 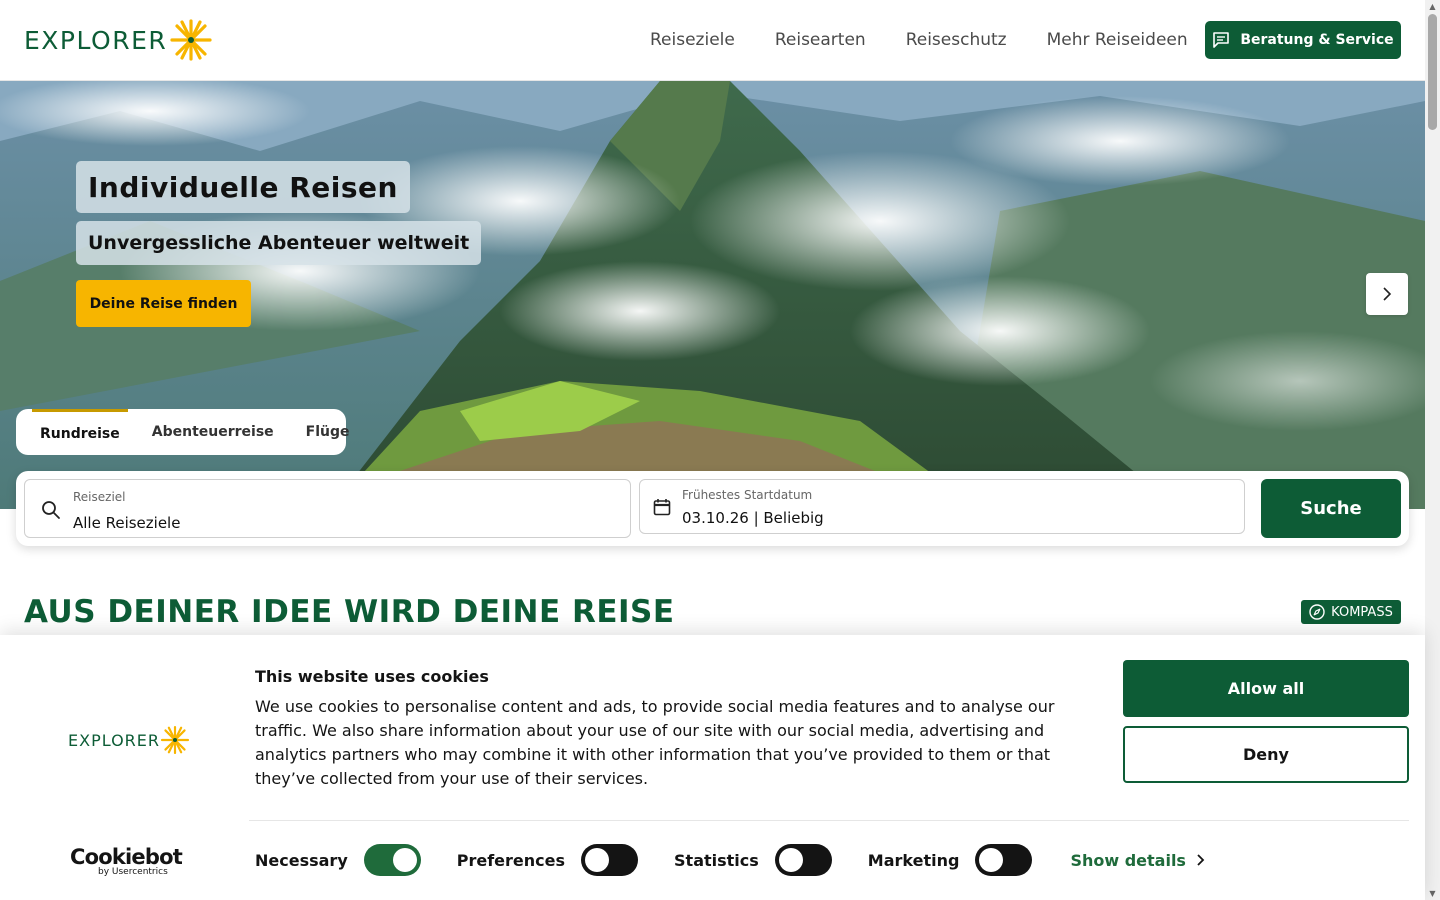 I want to click on scroll-down-arrow-icon: ▼, so click(x=1432, y=893).